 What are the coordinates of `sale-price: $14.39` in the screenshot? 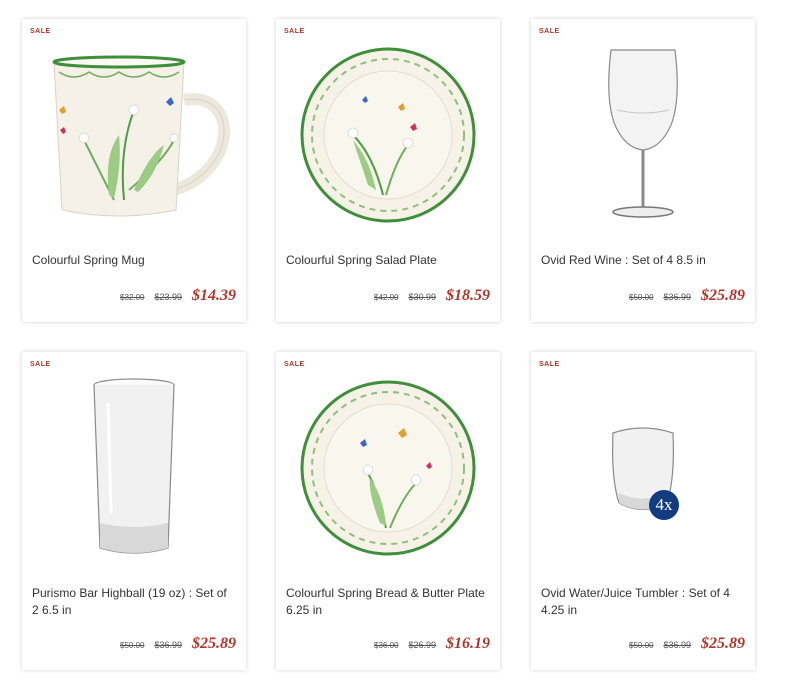 It's located at (214, 295).